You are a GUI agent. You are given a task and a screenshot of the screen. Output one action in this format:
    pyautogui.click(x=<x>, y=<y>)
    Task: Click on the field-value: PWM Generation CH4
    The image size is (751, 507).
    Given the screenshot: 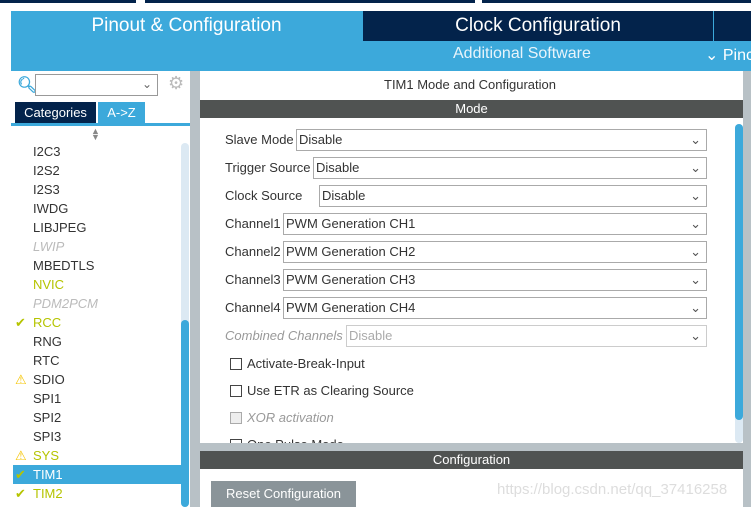 What is the action you would take?
    pyautogui.click(x=351, y=307)
    